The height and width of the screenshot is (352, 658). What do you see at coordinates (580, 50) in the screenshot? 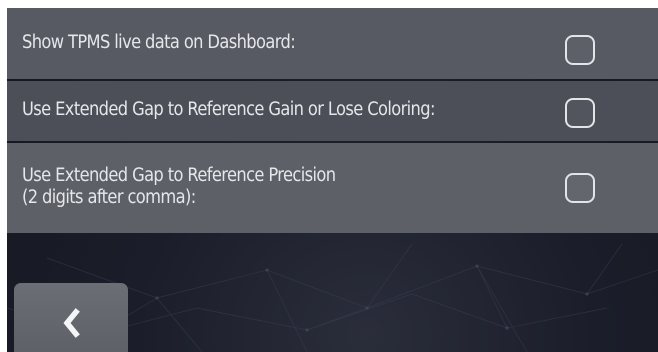
I see `checkbox-tpms-live-data` at bounding box center [580, 50].